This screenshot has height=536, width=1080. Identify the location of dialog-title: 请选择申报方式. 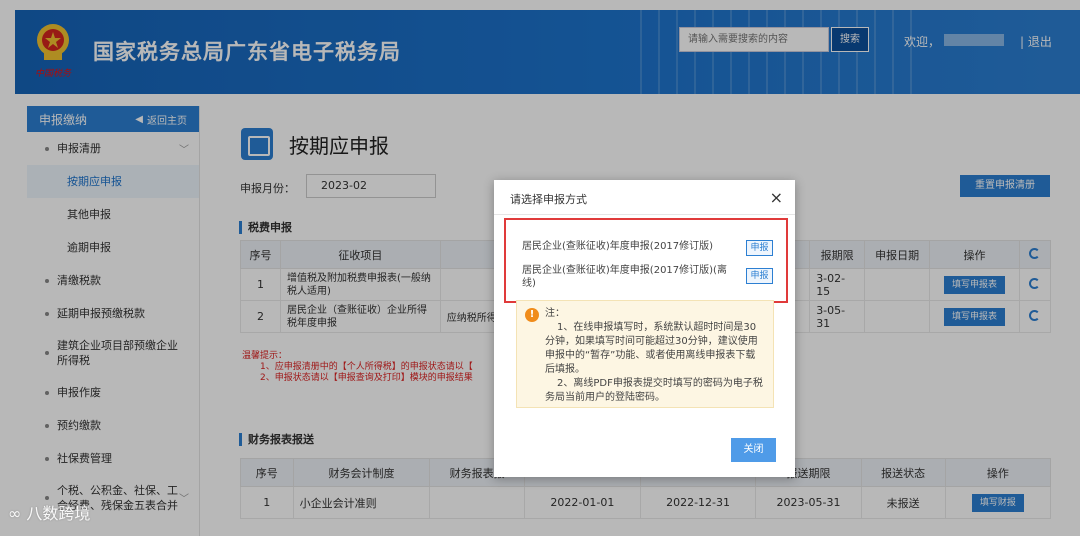
(548, 199).